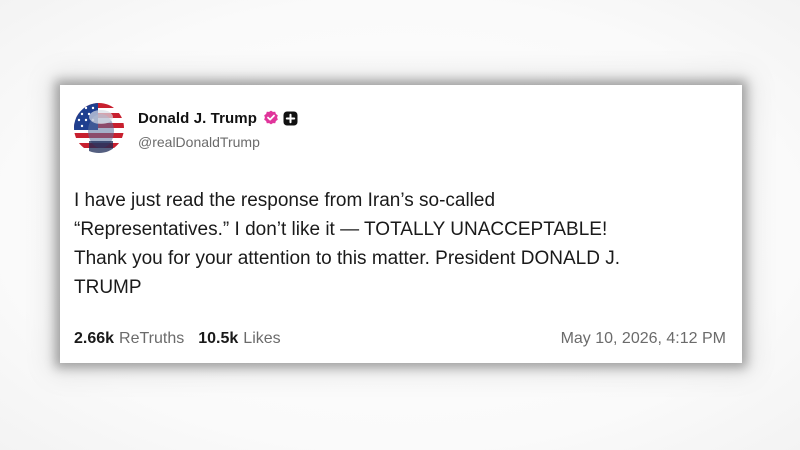 The image size is (800, 450). Describe the element at coordinates (643, 339) in the screenshot. I see `post-timestamp: May 10, 2026, 4:12 PM` at that location.